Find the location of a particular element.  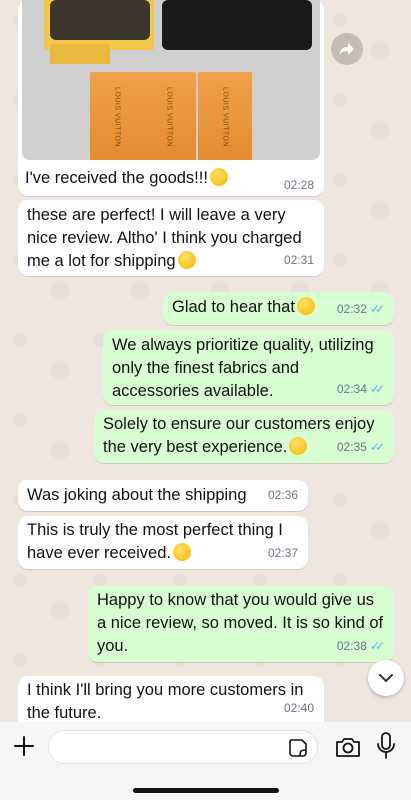

message-time: 02:28 is located at coordinates (298, 185).